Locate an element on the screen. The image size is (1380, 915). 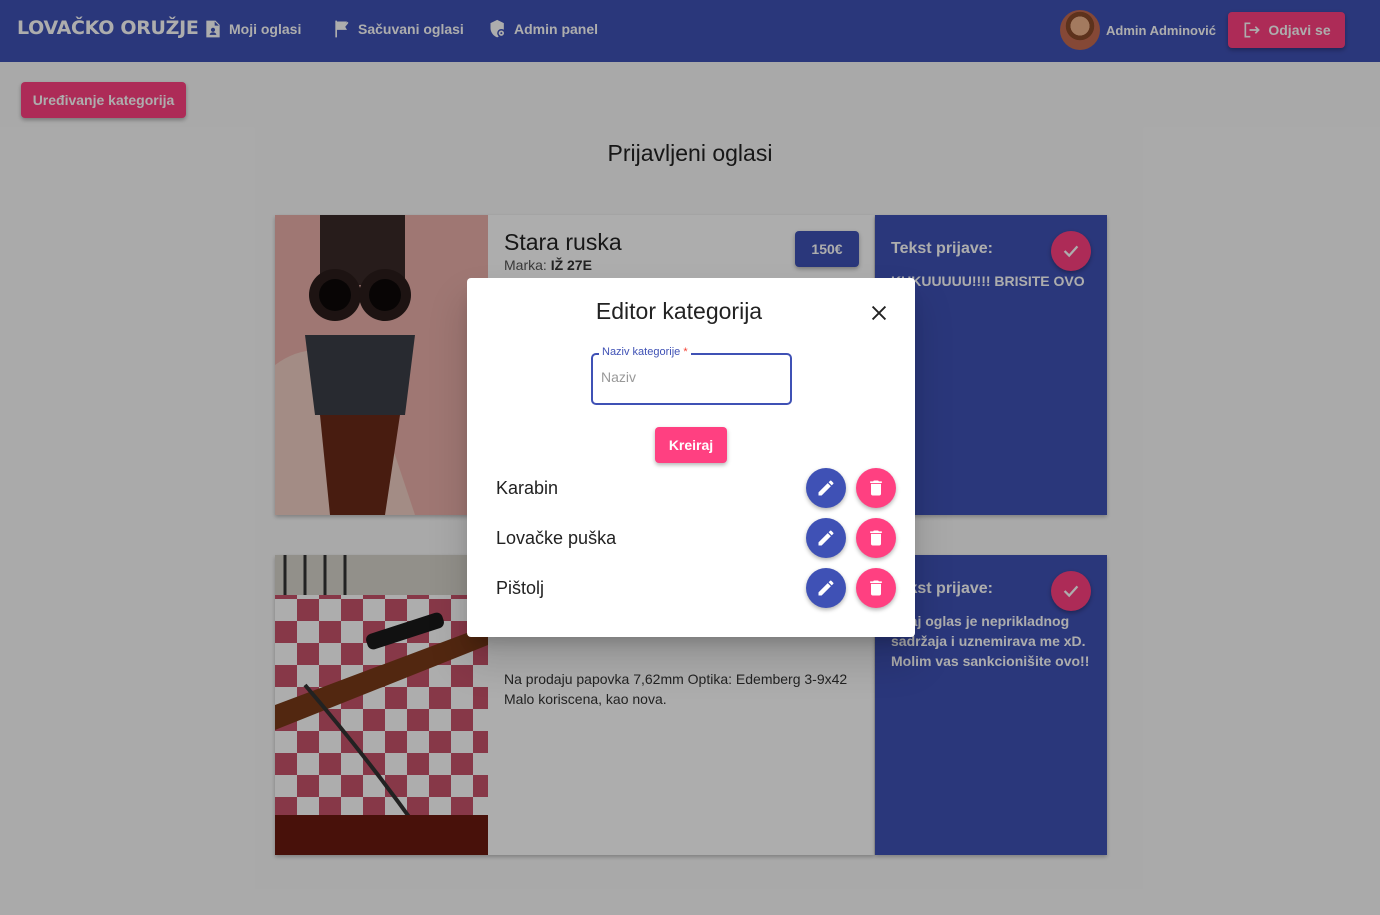
close-dialog-button is located at coordinates (879, 314).